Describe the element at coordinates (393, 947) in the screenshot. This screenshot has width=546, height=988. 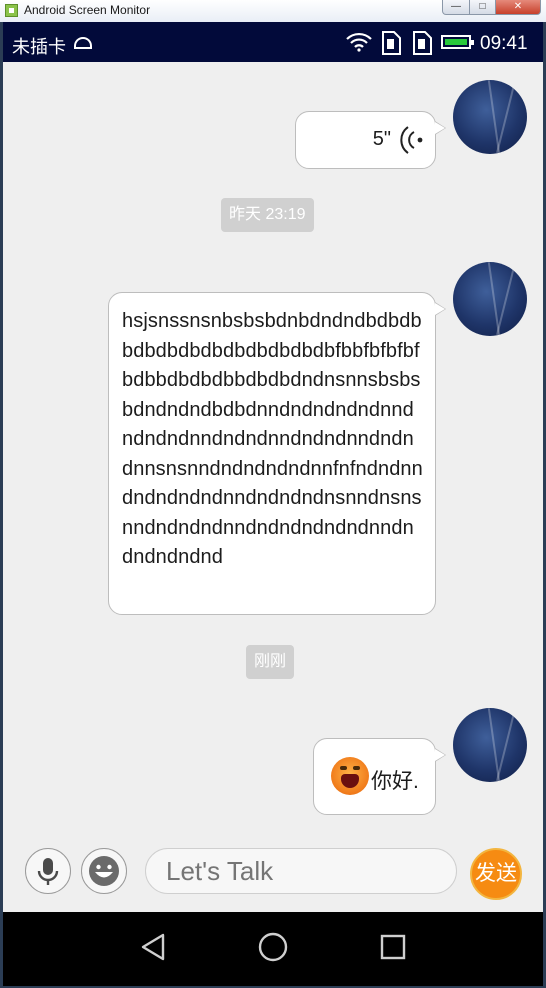
I see `recents-icon` at that location.